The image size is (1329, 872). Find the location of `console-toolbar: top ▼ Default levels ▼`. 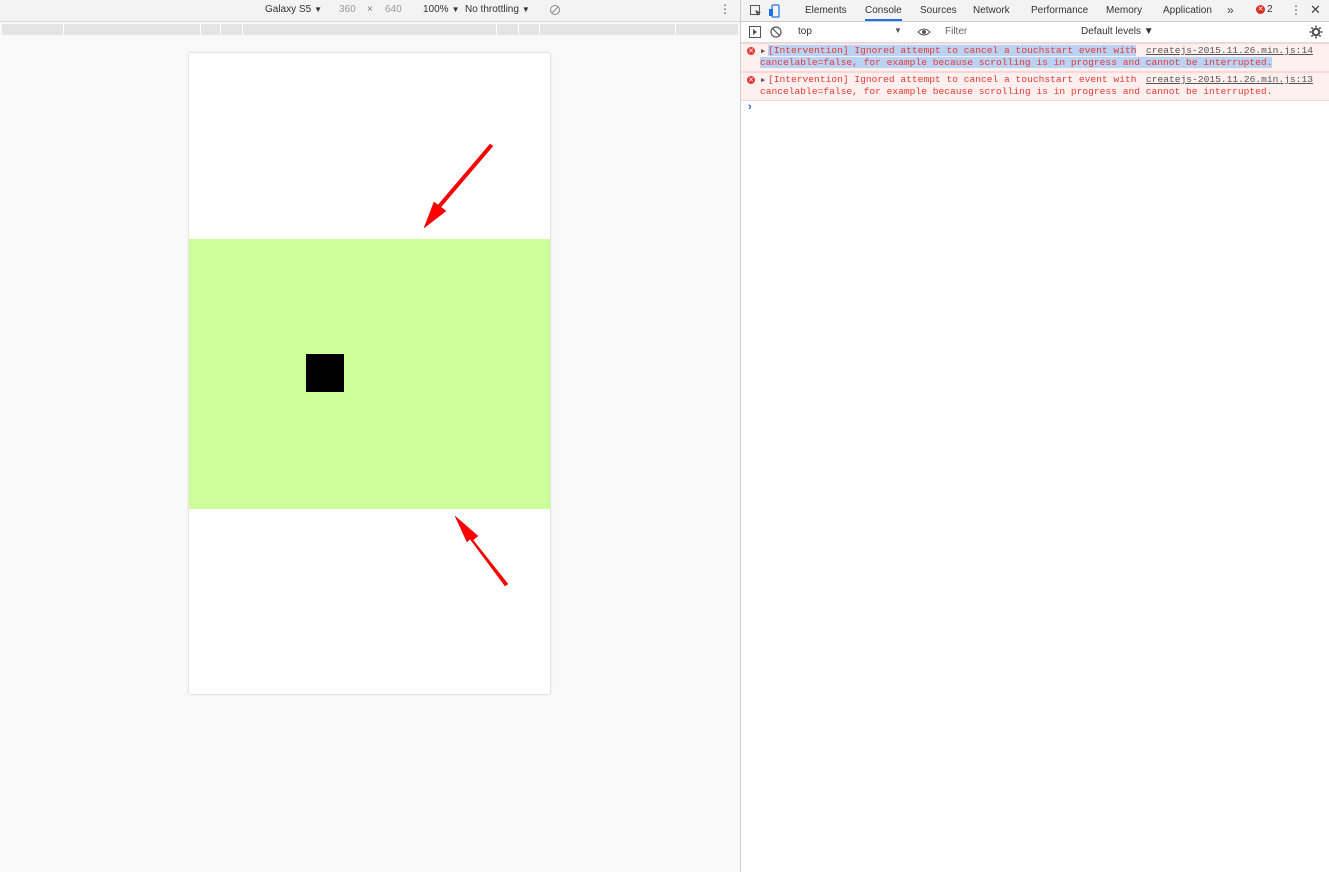

console-toolbar: top ▼ Default levels ▼ is located at coordinates (1035, 32).